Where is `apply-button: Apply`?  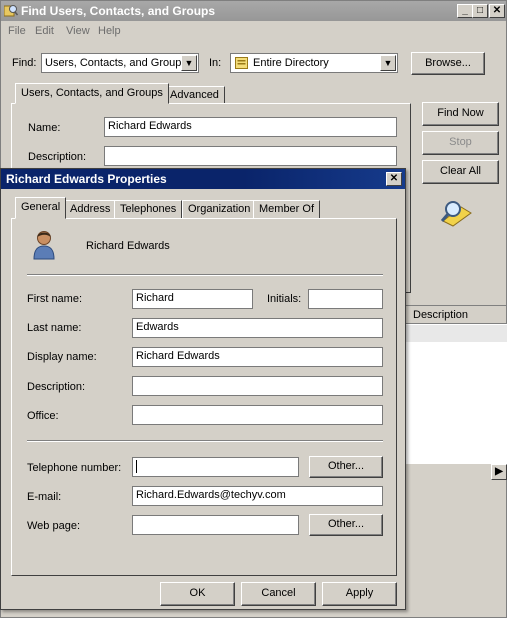 apply-button: Apply is located at coordinates (359, 594).